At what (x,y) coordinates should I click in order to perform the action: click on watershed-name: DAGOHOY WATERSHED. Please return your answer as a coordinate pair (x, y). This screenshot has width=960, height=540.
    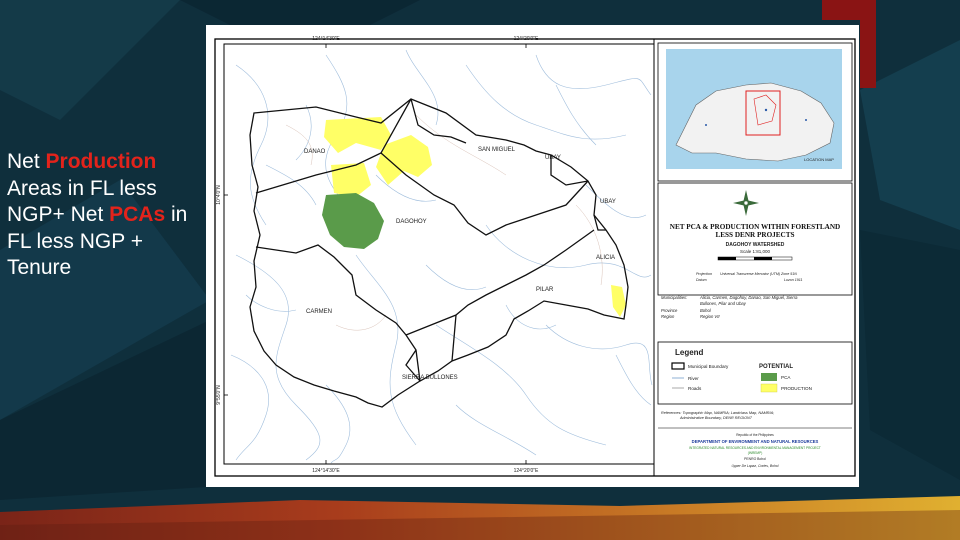
    Looking at the image, I should click on (755, 245).